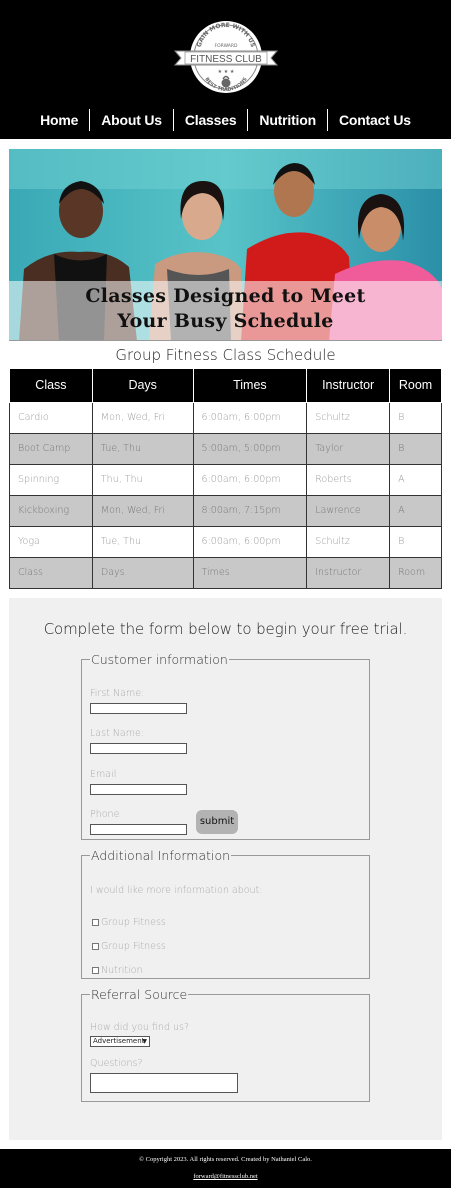  What do you see at coordinates (138, 789) in the screenshot?
I see `email-input` at bounding box center [138, 789].